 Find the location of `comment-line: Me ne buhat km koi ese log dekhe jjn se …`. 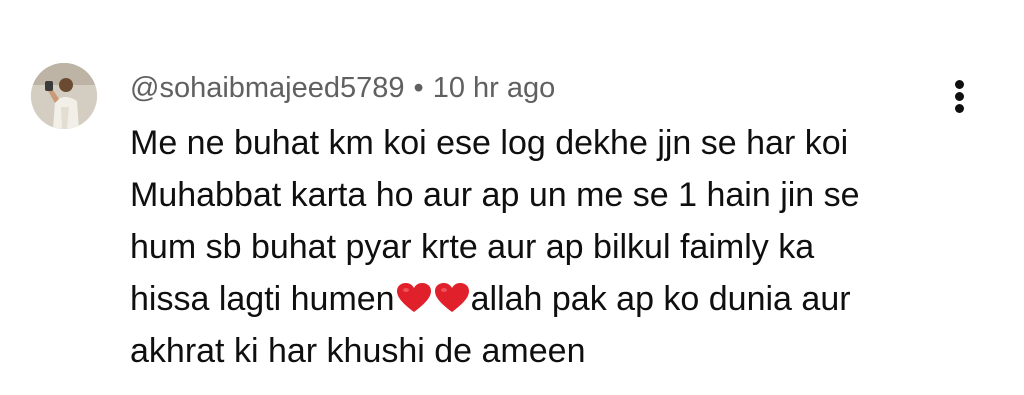

comment-line: Me ne buhat km koi ese log dekhe jjn se … is located at coordinates (489, 143).